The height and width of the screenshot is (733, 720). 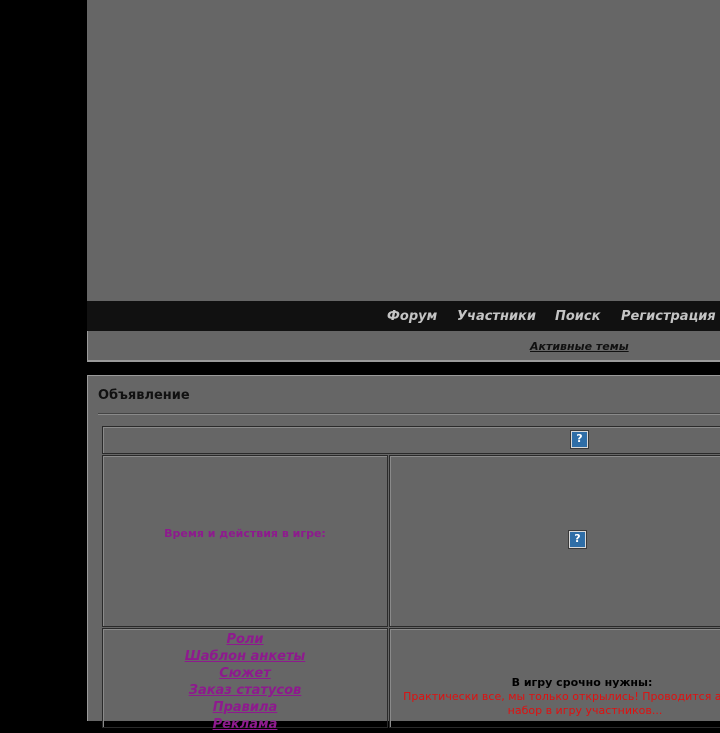 I want to click on divider, so click(x=409, y=414).